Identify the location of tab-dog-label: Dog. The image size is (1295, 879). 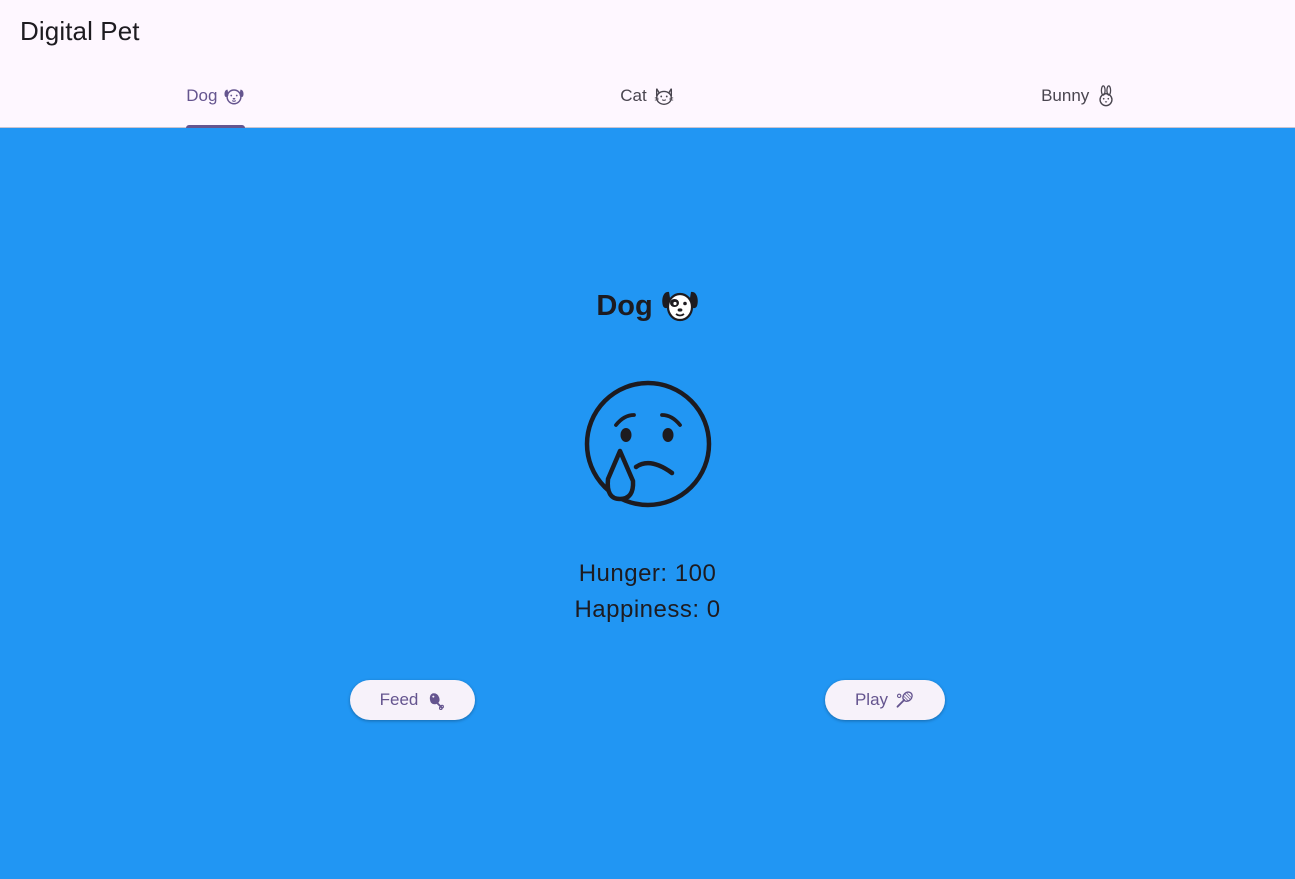
(202, 95).